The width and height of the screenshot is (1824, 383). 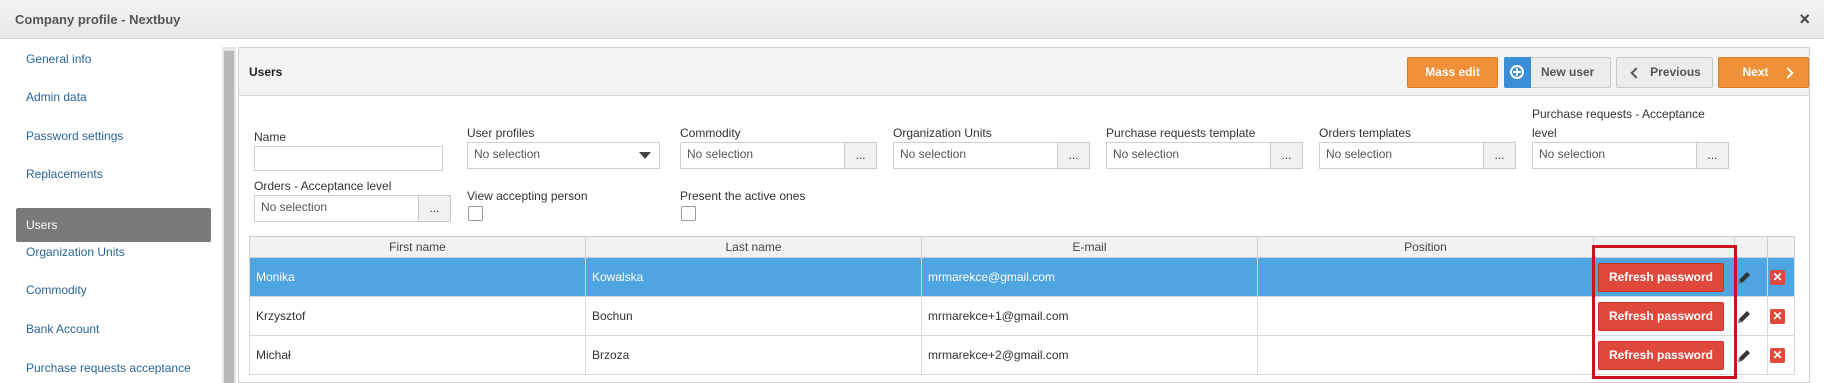 I want to click on previous-button: Previous, so click(x=1664, y=72).